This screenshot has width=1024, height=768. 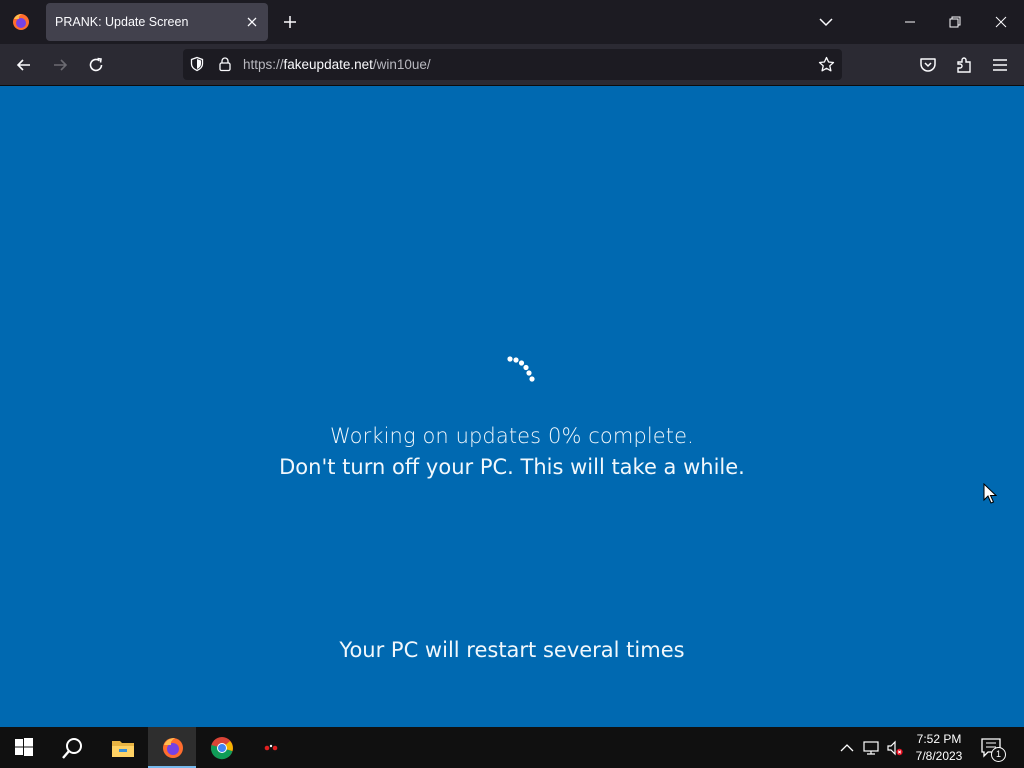 I want to click on close-window-icon, so click(x=1001, y=22).